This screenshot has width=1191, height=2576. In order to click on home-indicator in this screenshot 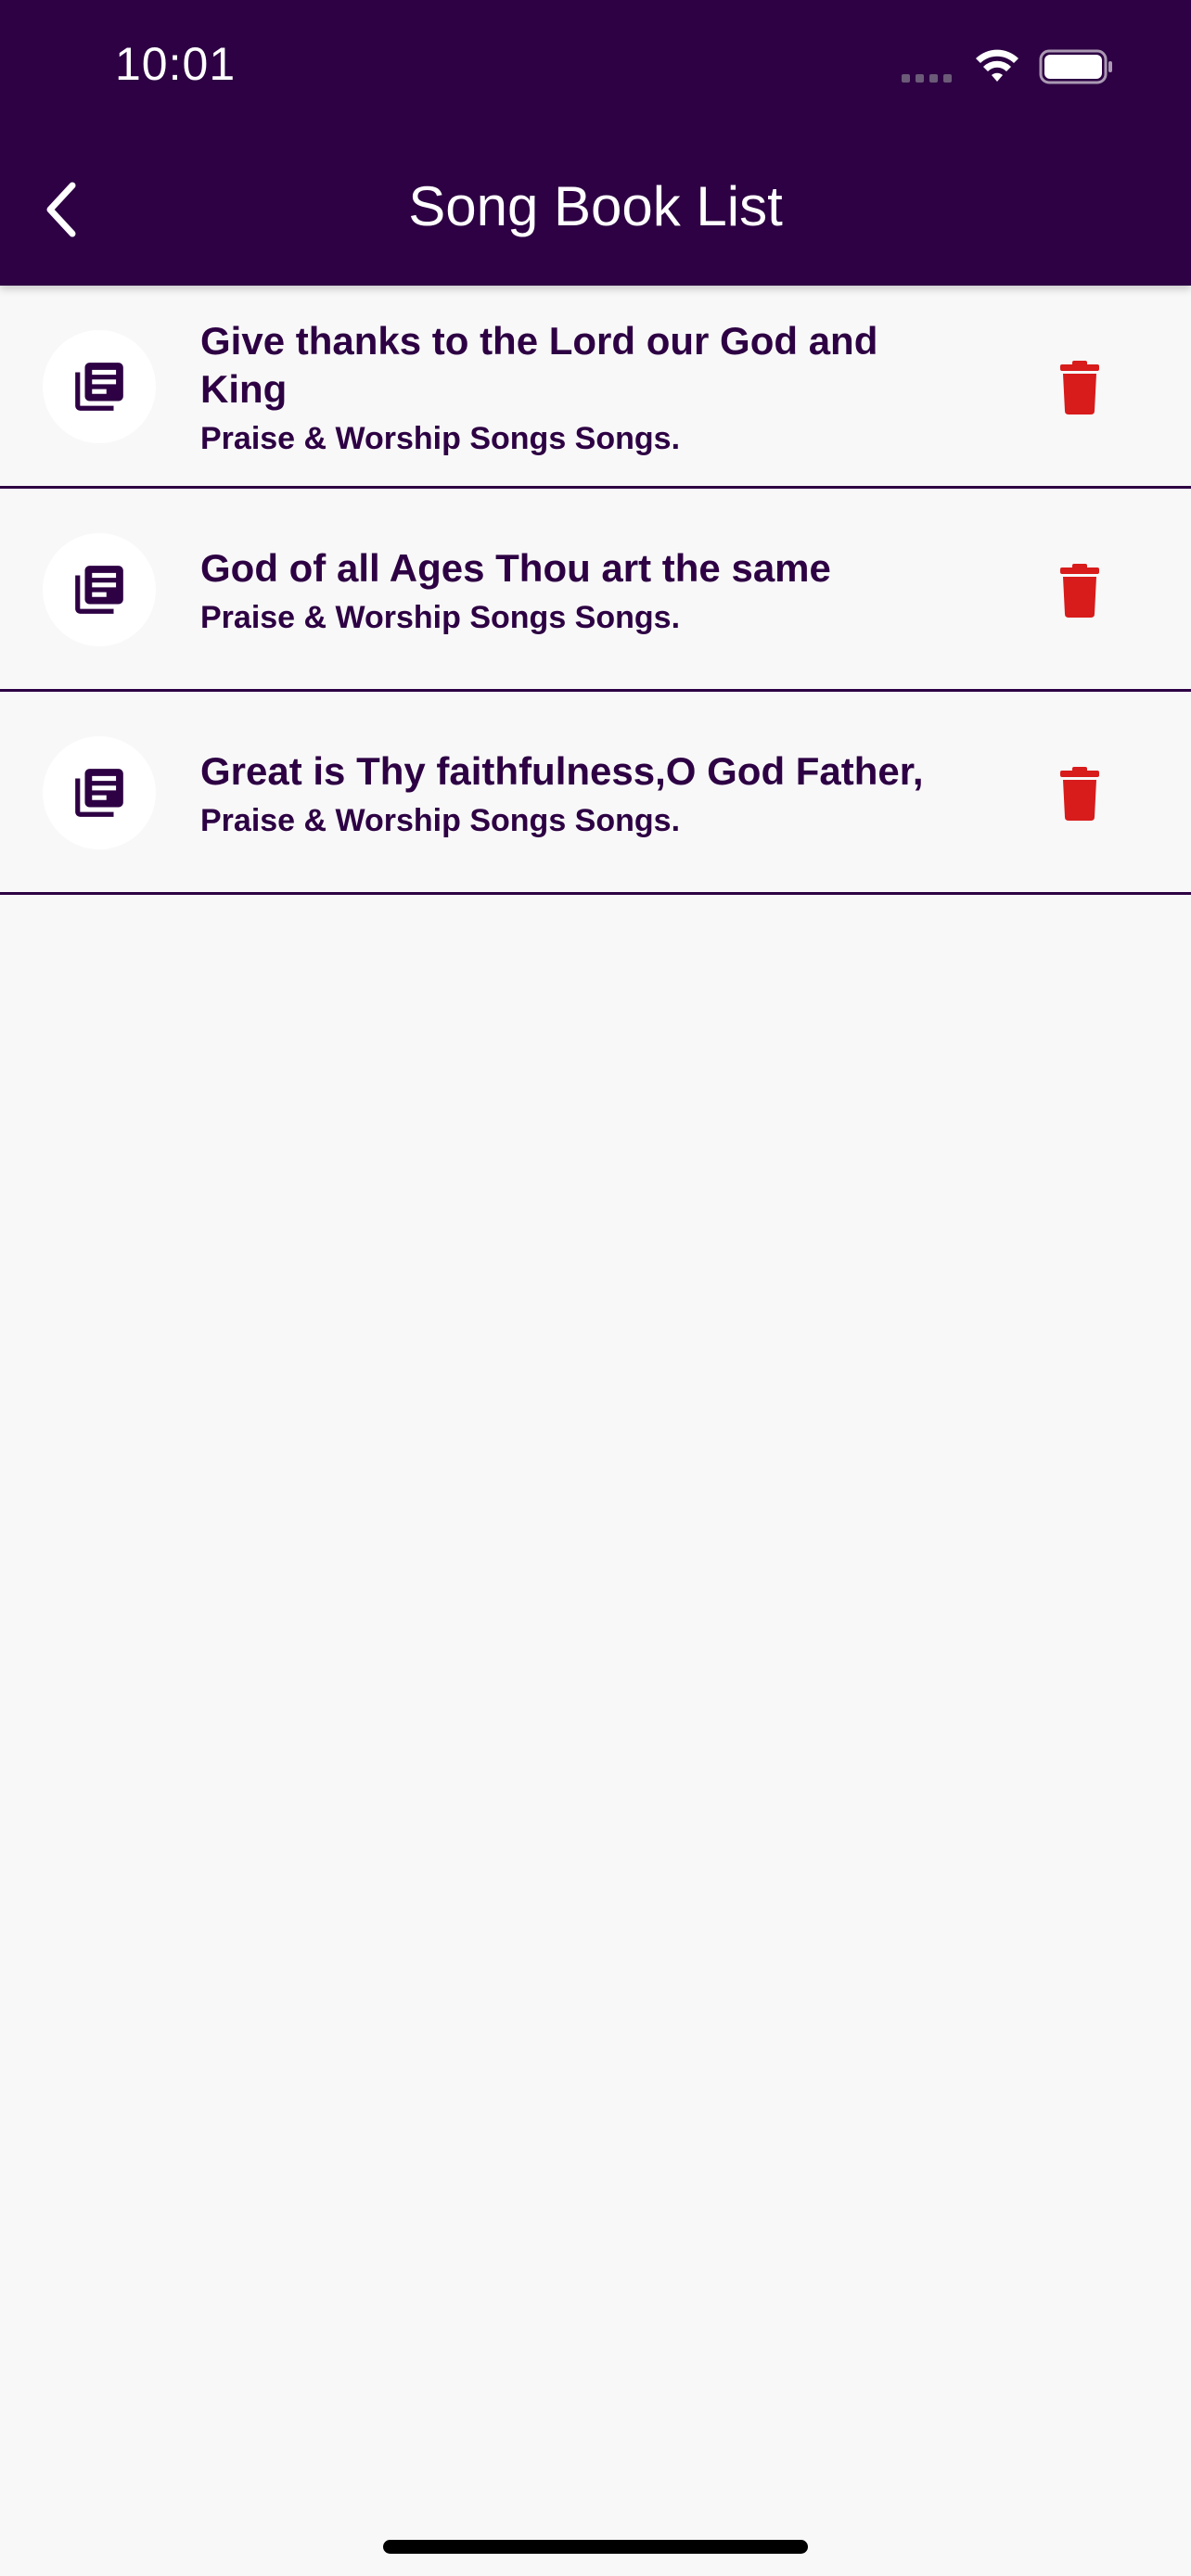, I will do `click(595, 2547)`.